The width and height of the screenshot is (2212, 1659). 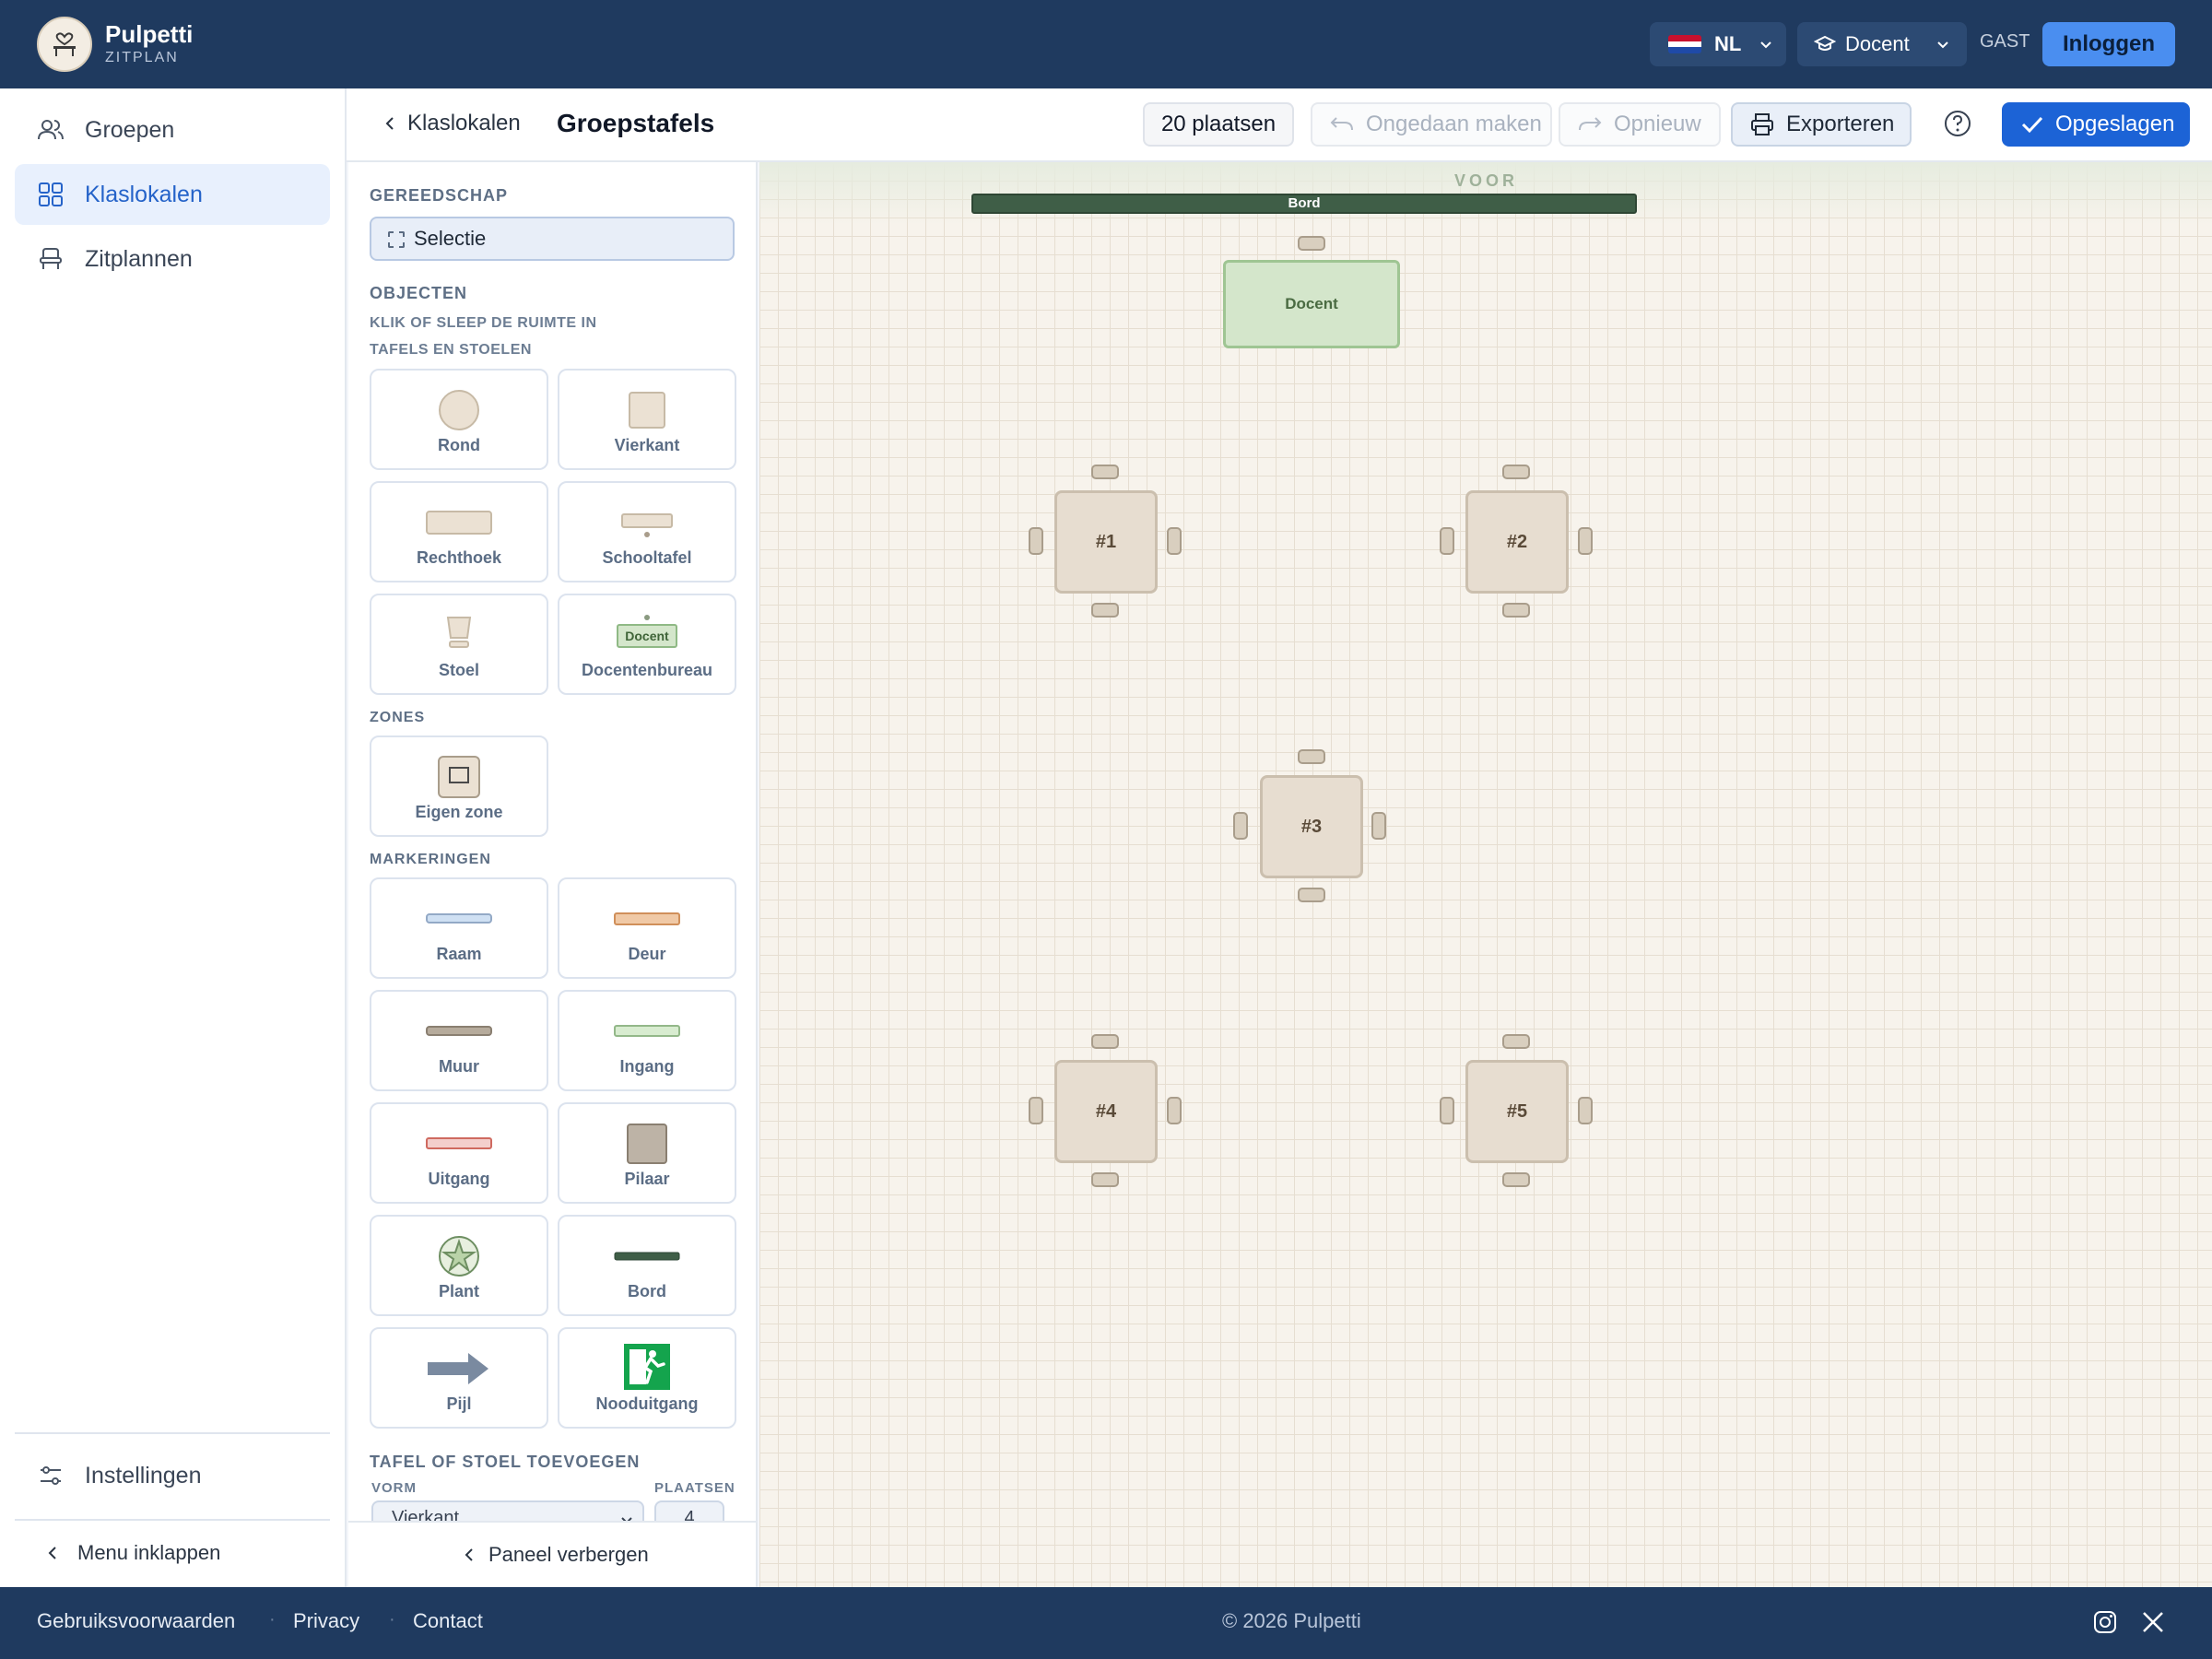 I want to click on table: #3, so click(x=1311, y=826).